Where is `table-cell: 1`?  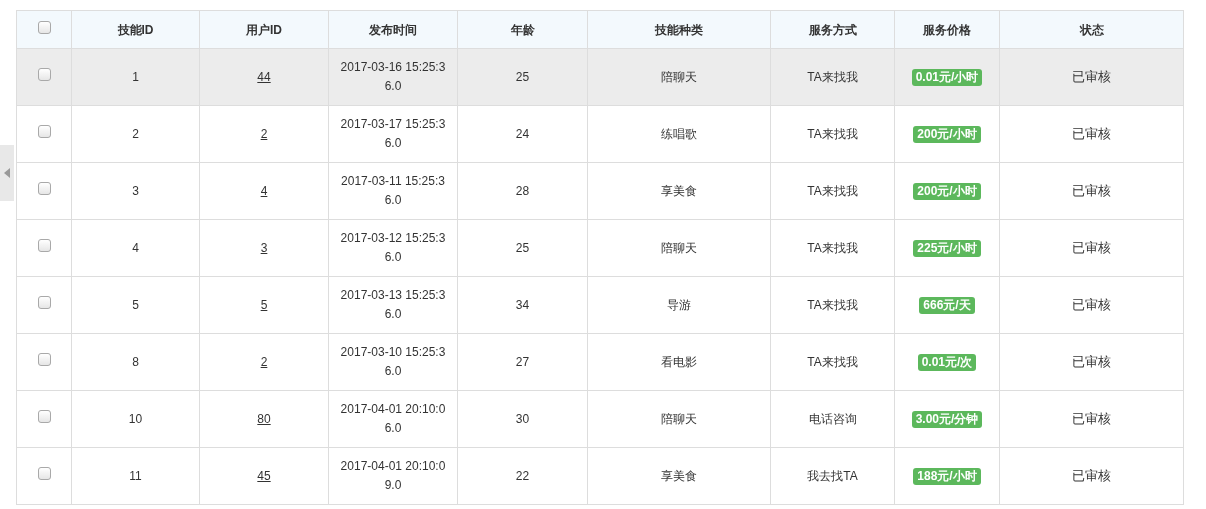 table-cell: 1 is located at coordinates (135, 77).